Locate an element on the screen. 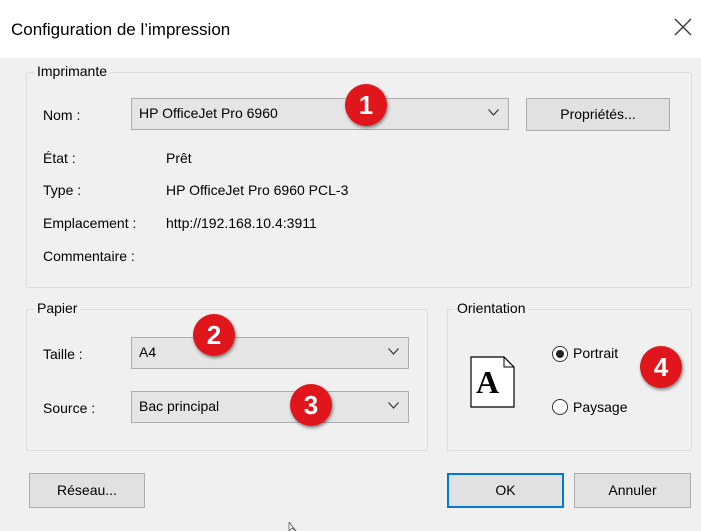 This screenshot has height=531, width=701. type-value: HP OfficeJet Pro 6960 PCL-3 is located at coordinates (257, 190).